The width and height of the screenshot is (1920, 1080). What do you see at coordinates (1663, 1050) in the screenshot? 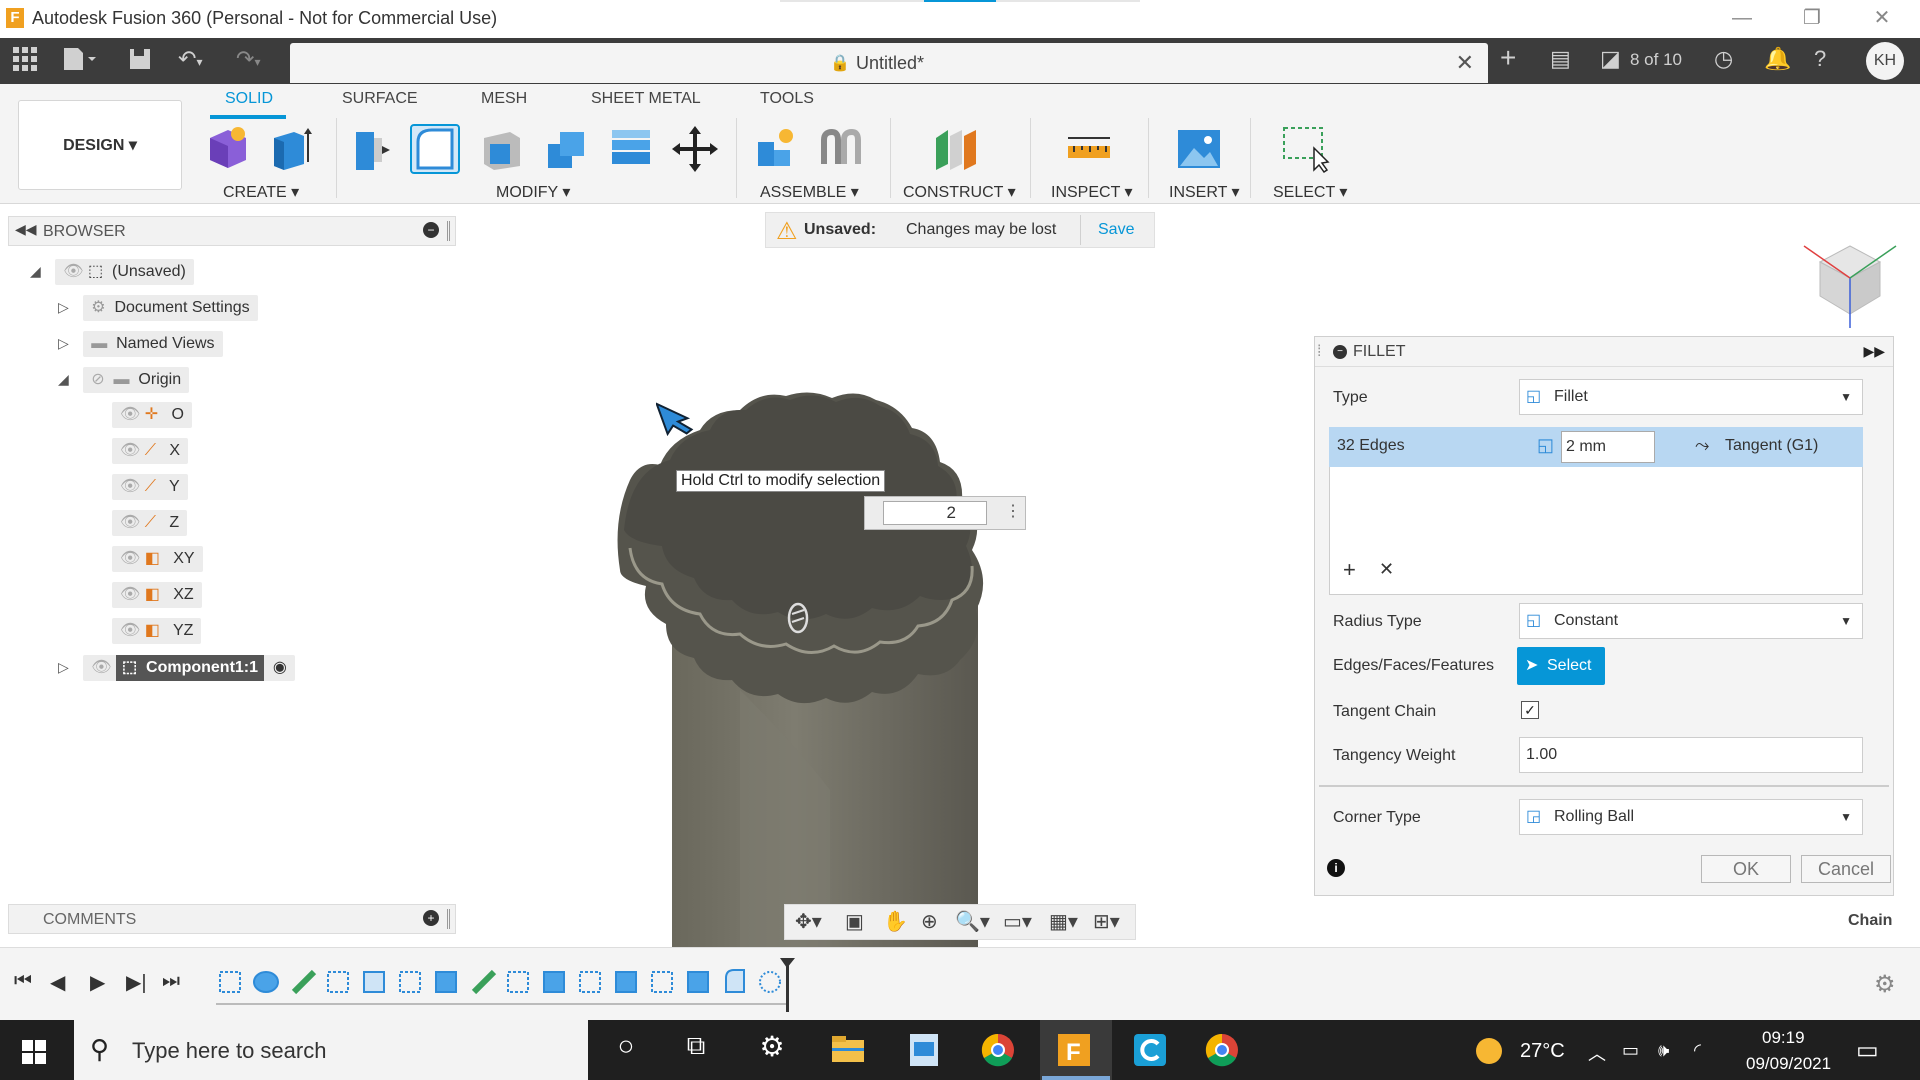
I see `volume-icon: 🕪` at bounding box center [1663, 1050].